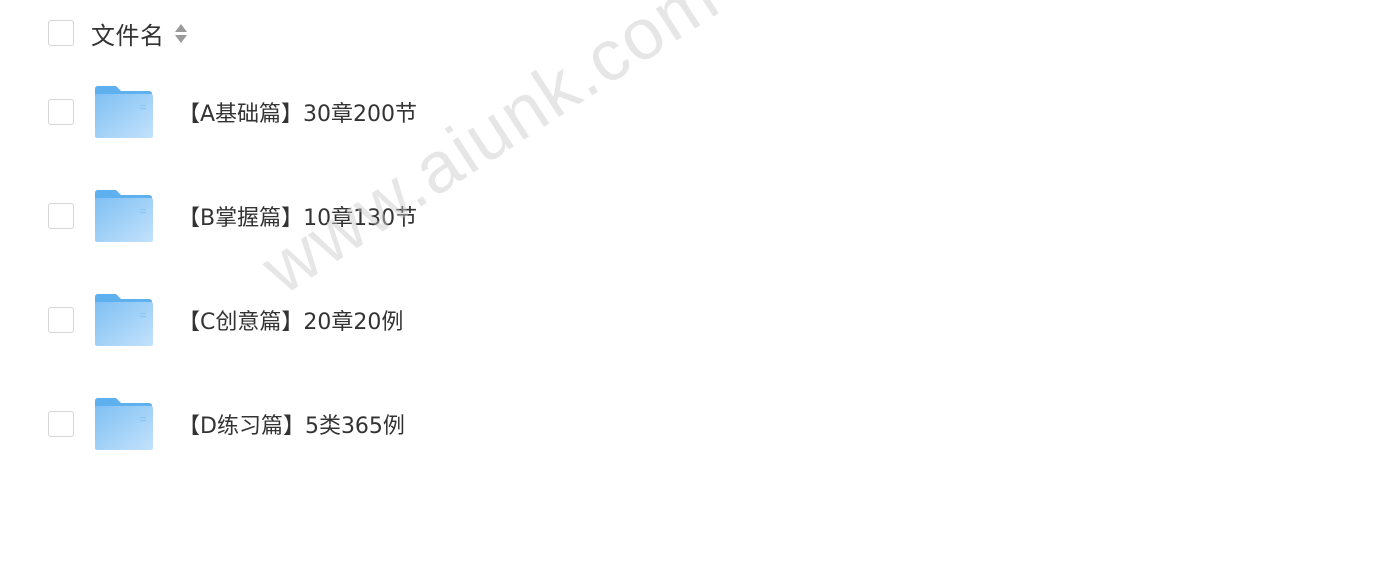 This screenshot has height=588, width=1384. I want to click on folder-name: 【A基础篇】30章200节, so click(297, 112).